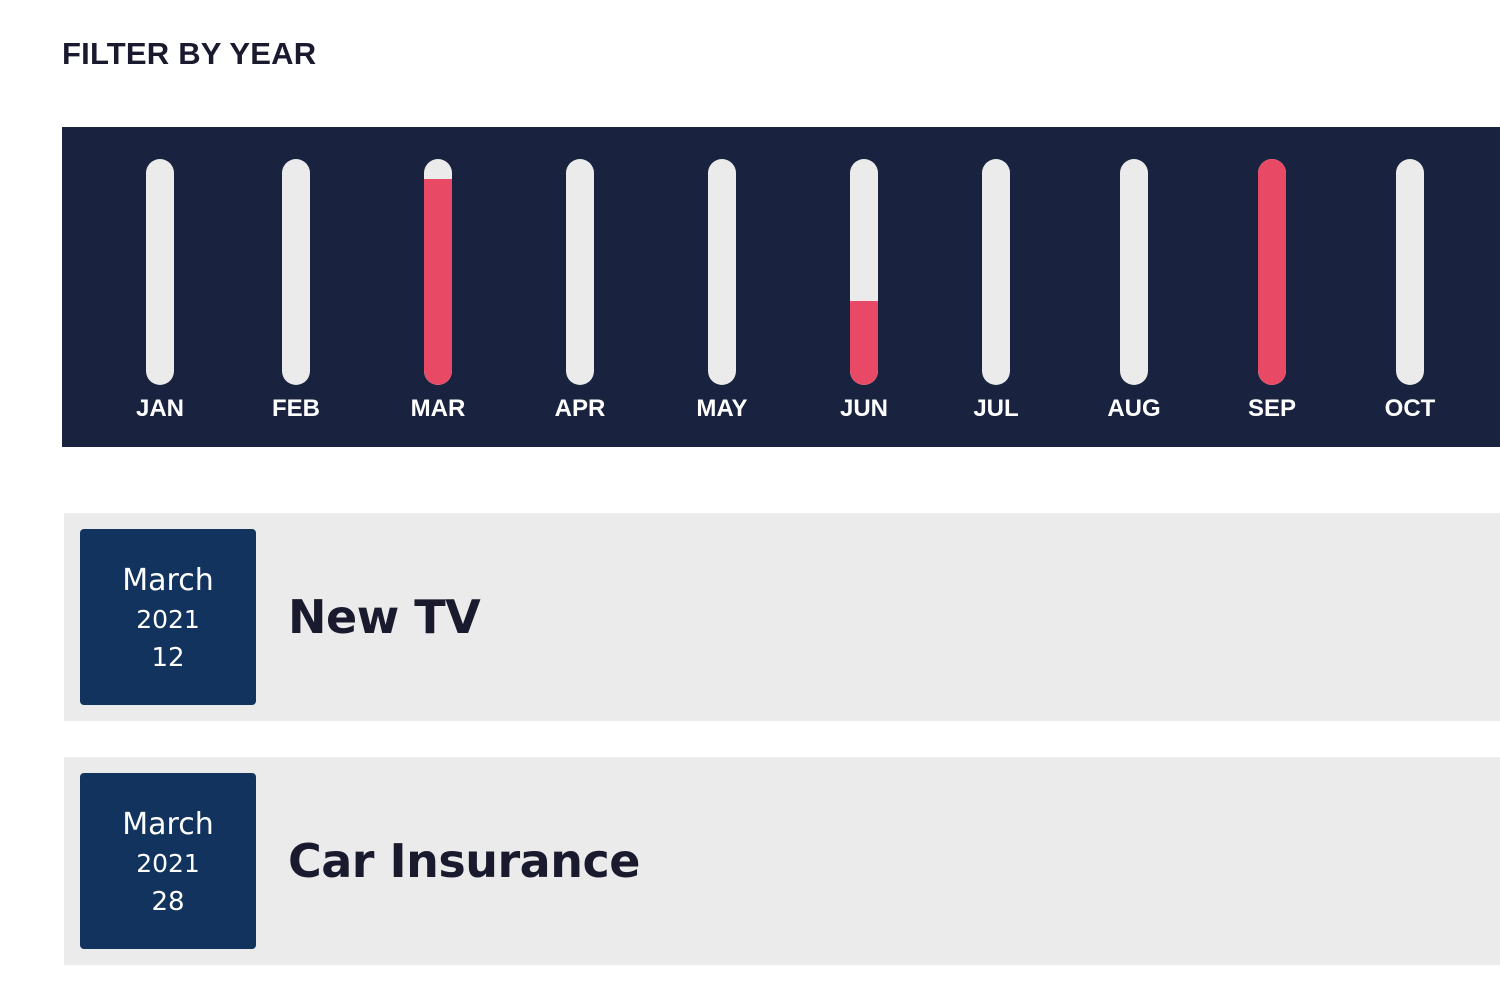 This screenshot has width=1500, height=1001. I want to click on month-bar-jul: JUL, so click(996, 287).